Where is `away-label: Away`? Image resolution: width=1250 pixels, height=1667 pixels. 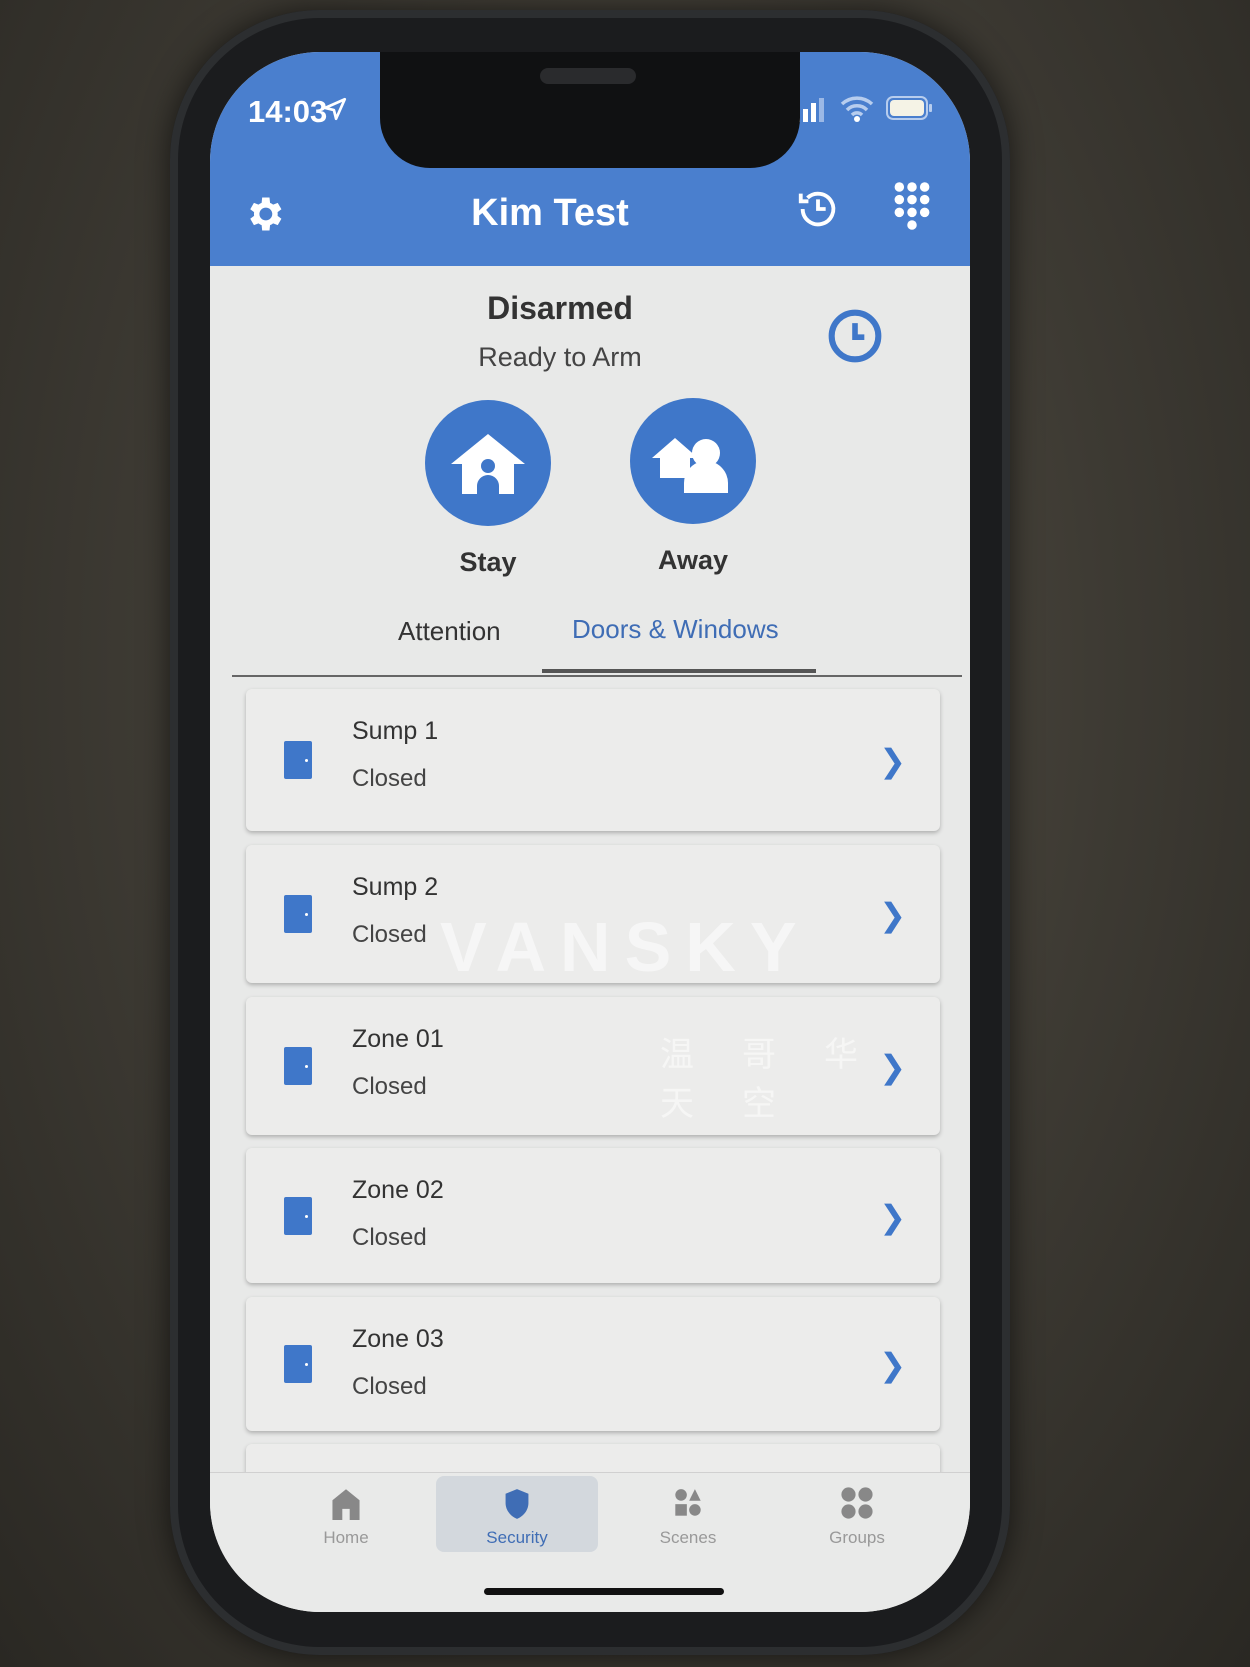 away-label: Away is located at coordinates (693, 560).